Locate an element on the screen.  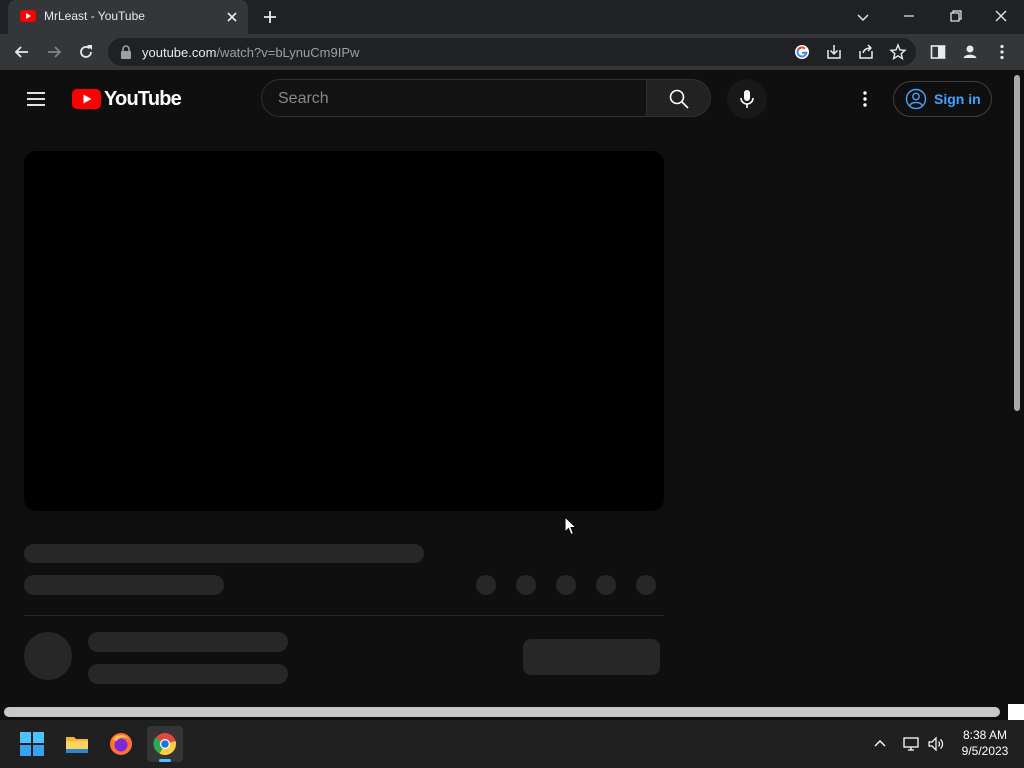
search-box is located at coordinates (454, 98).